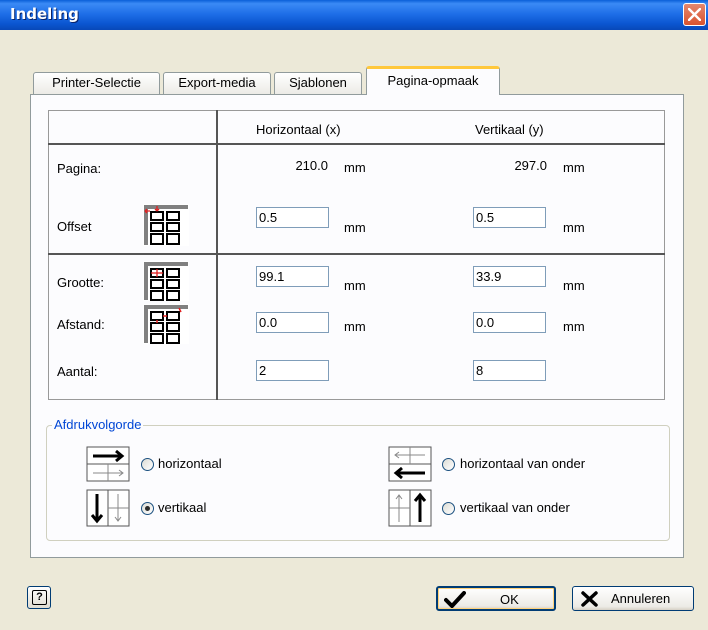 This screenshot has width=708, height=630. What do you see at coordinates (433, 80) in the screenshot?
I see `tab-pagina-opmaak: Pagina-opmaak` at bounding box center [433, 80].